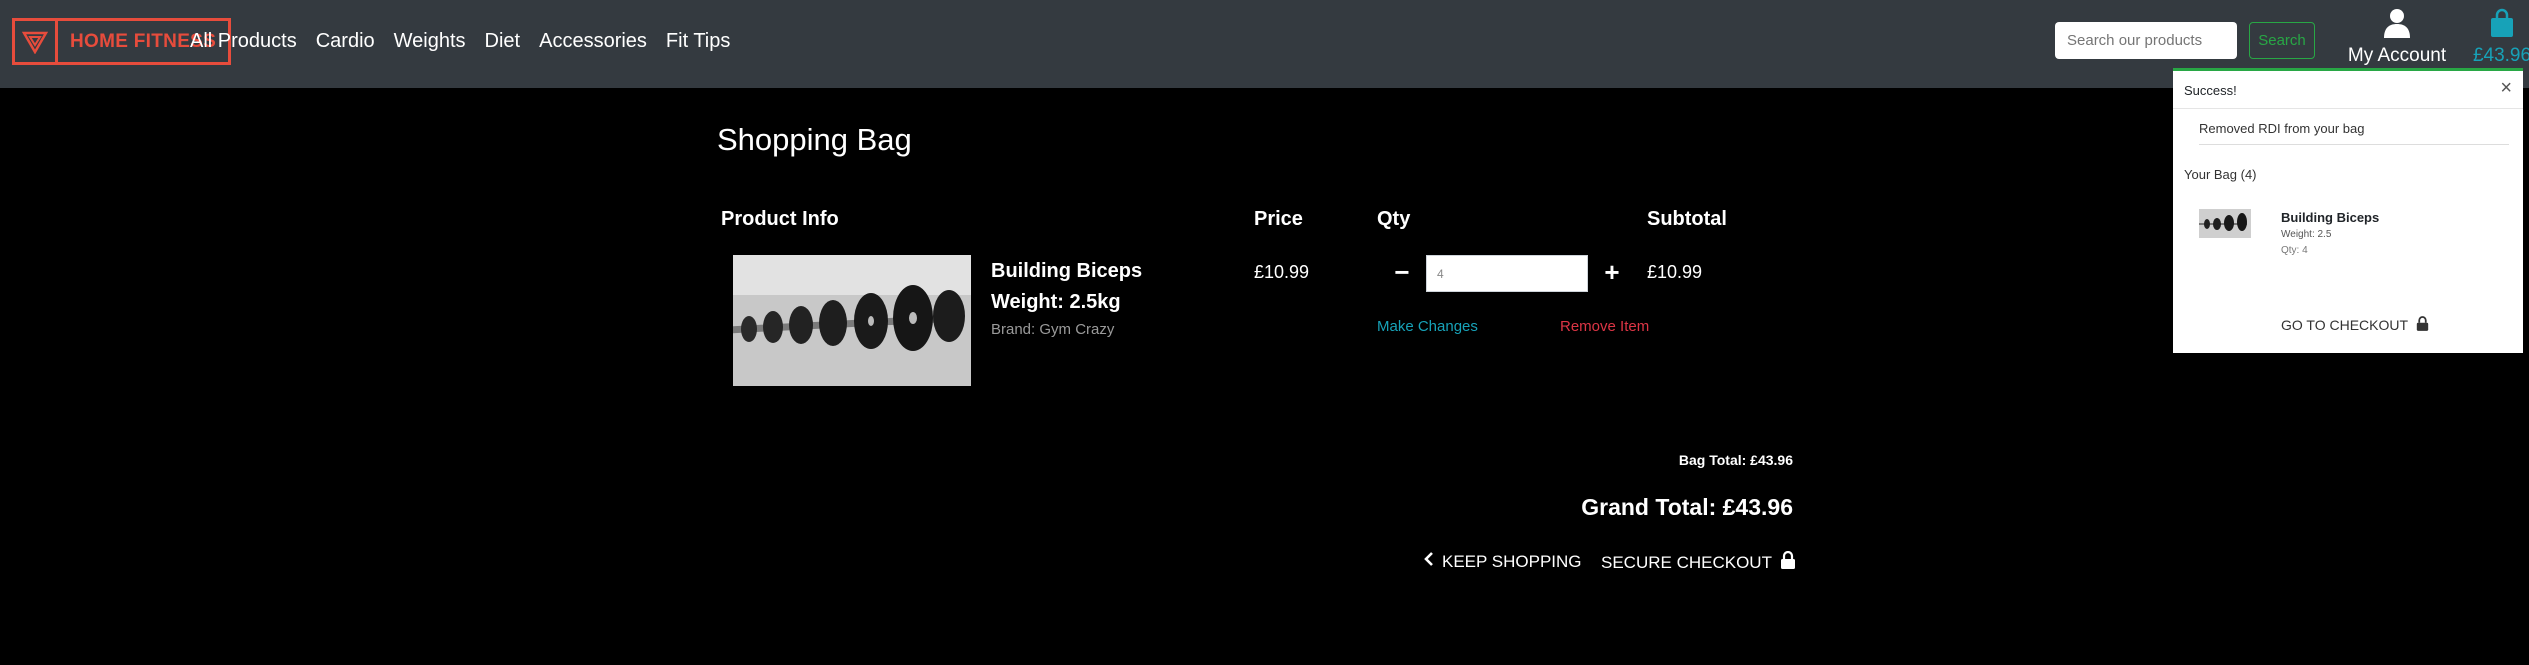 This screenshot has height=665, width=2529. I want to click on nav-weights: Weights, so click(430, 41).